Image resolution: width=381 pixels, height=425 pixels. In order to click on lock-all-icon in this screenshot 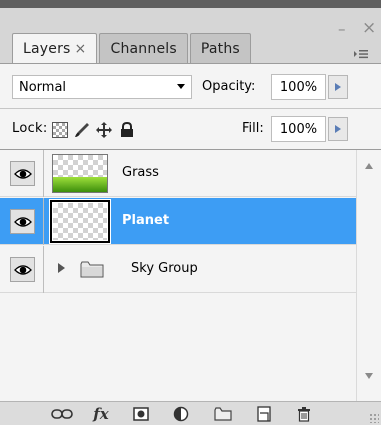, I will do `click(127, 129)`.